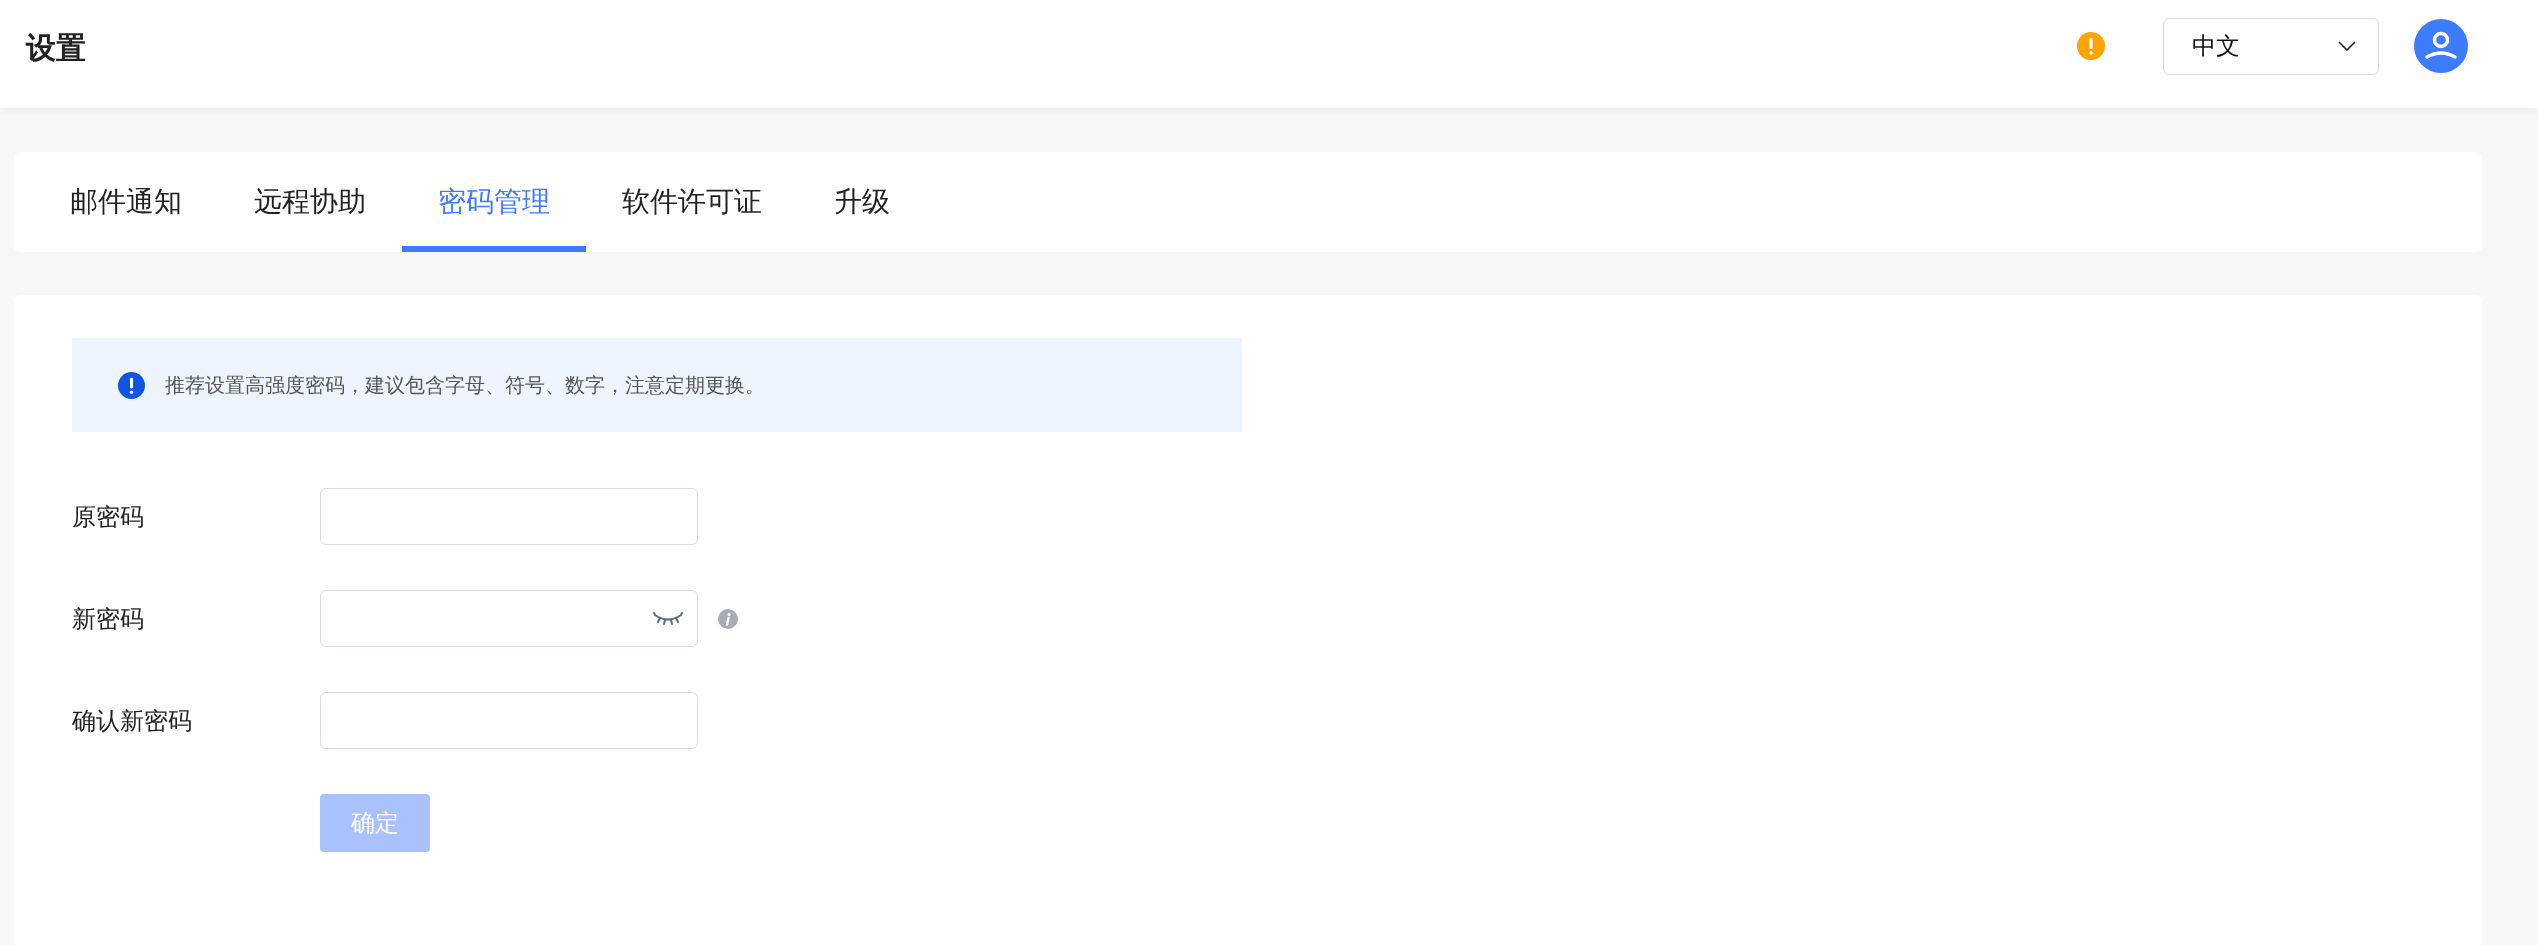  Describe the element at coordinates (692, 202) in the screenshot. I see `tab: 软件许可证` at that location.